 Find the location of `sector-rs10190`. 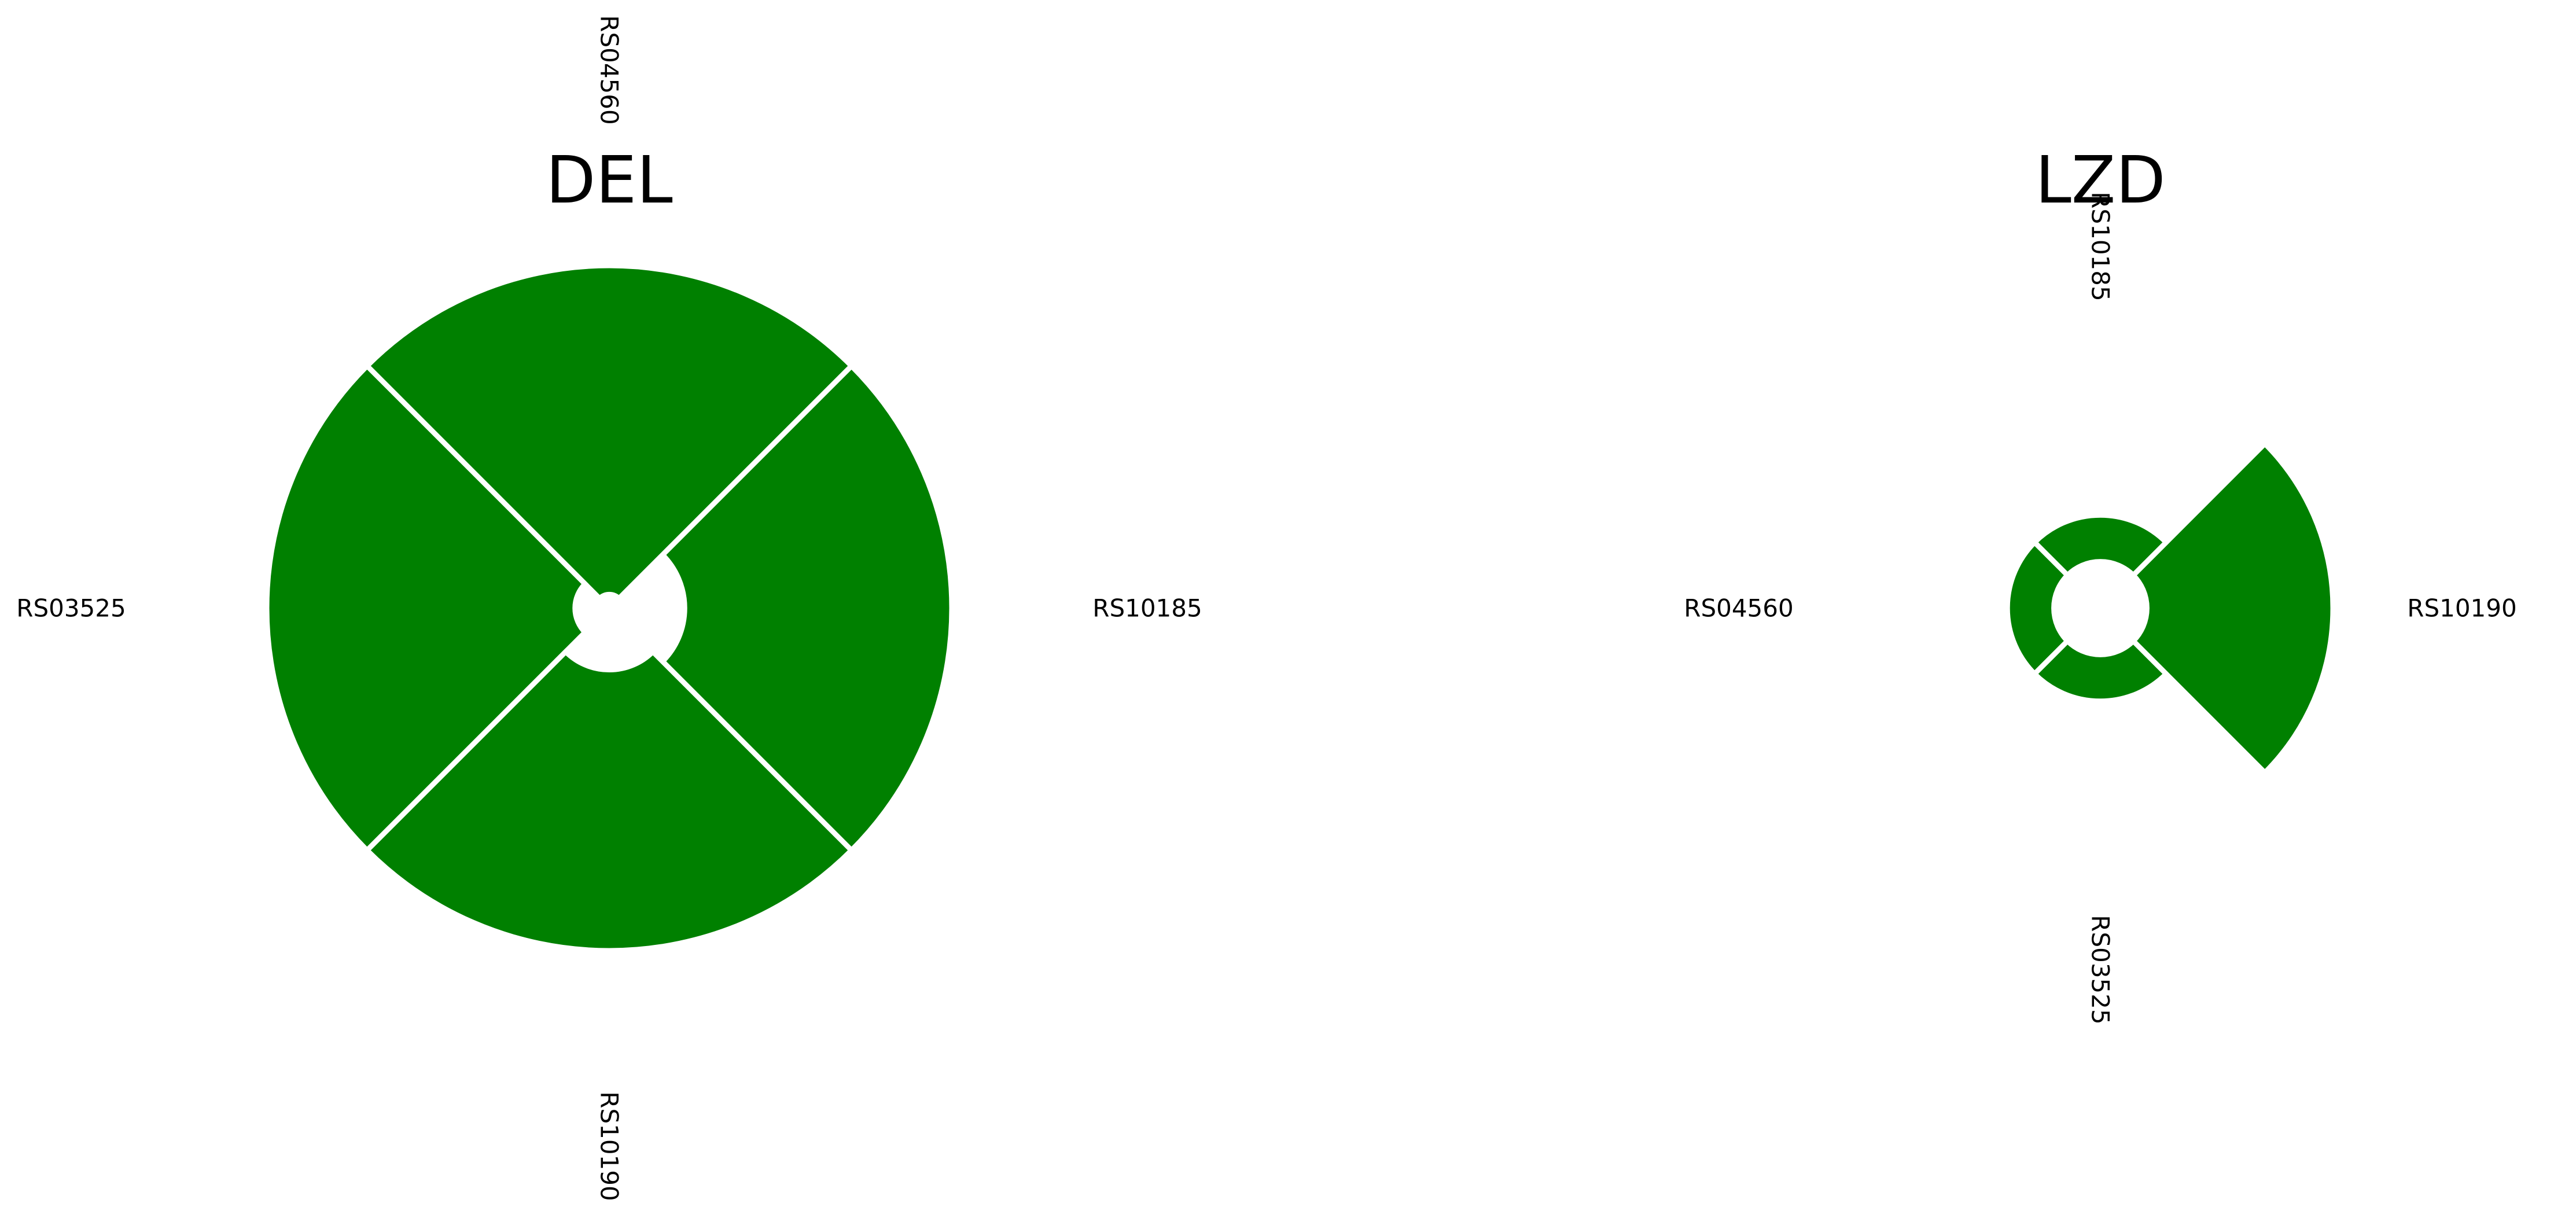

sector-rs10190 is located at coordinates (2232, 609).